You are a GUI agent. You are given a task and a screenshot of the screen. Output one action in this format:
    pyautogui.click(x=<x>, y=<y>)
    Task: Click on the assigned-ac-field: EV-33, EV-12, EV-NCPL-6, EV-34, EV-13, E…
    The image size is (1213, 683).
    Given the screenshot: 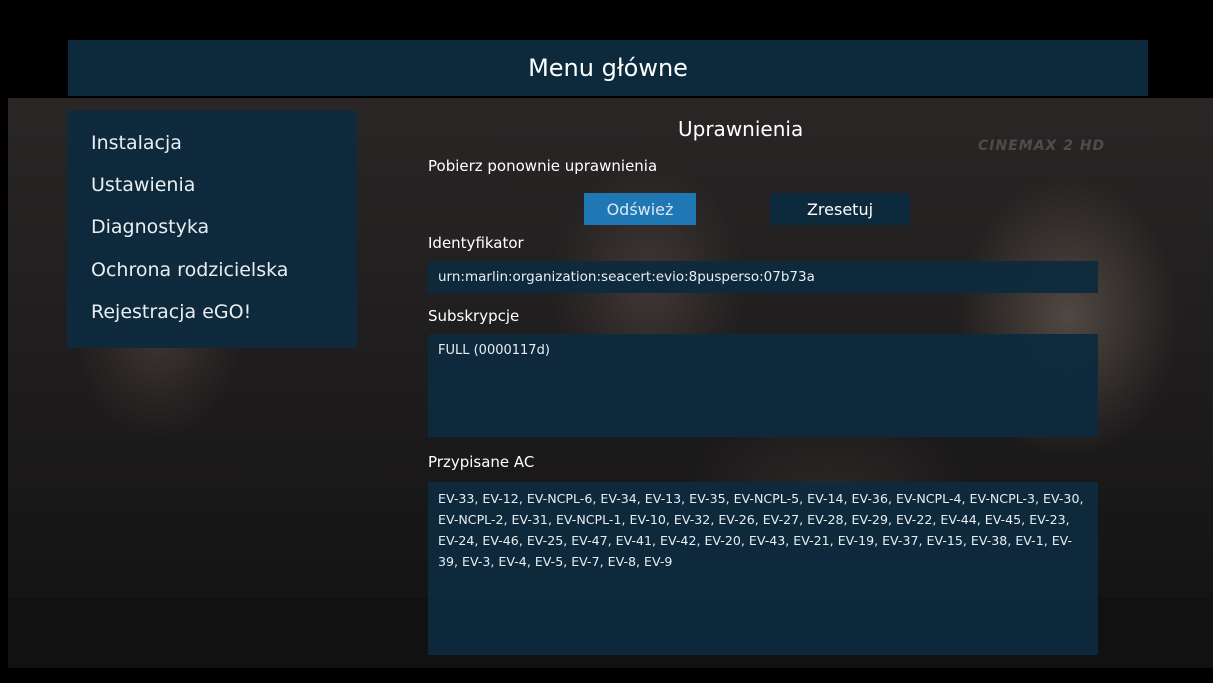 What is the action you would take?
    pyautogui.click(x=763, y=568)
    